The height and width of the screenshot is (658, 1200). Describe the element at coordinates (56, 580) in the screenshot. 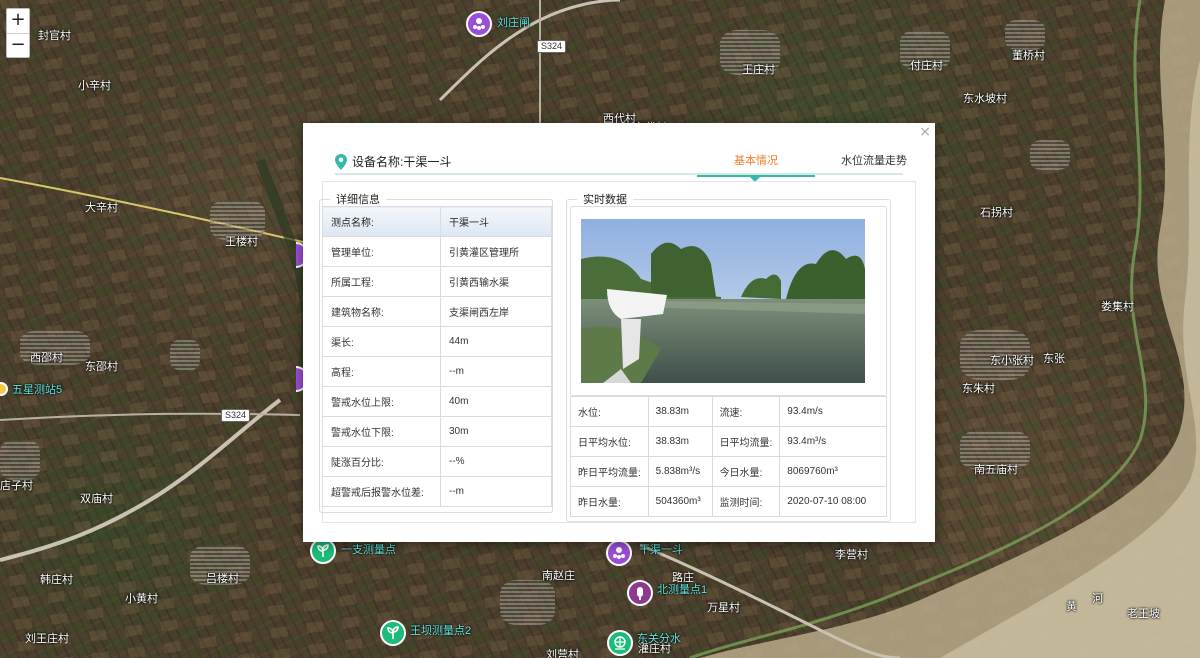

I see `village-label: 韩庄村` at that location.